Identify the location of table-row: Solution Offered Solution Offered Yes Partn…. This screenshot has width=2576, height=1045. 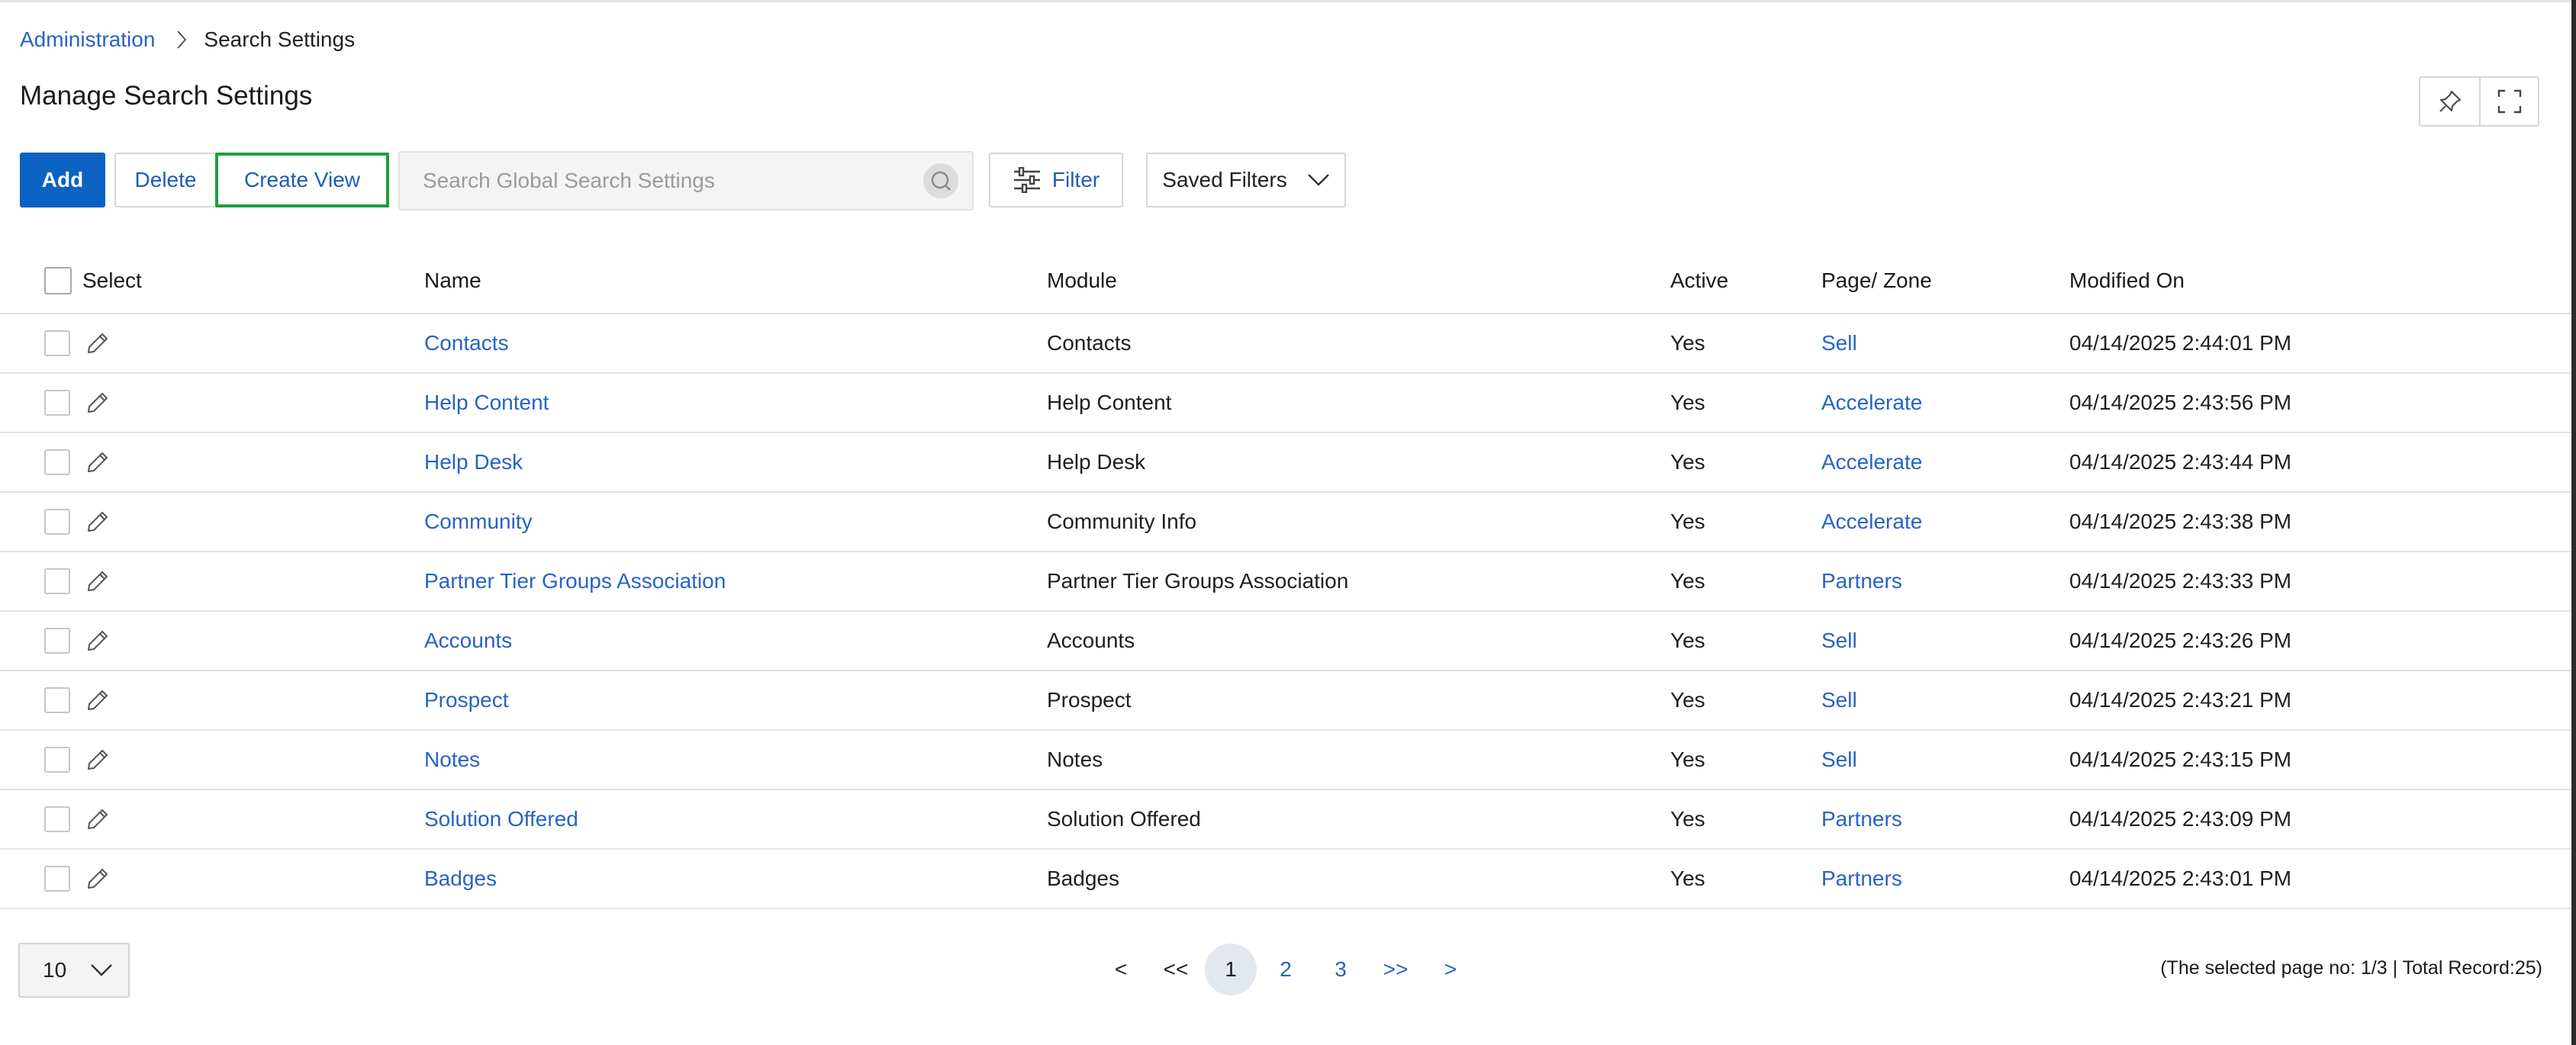
(1285, 820).